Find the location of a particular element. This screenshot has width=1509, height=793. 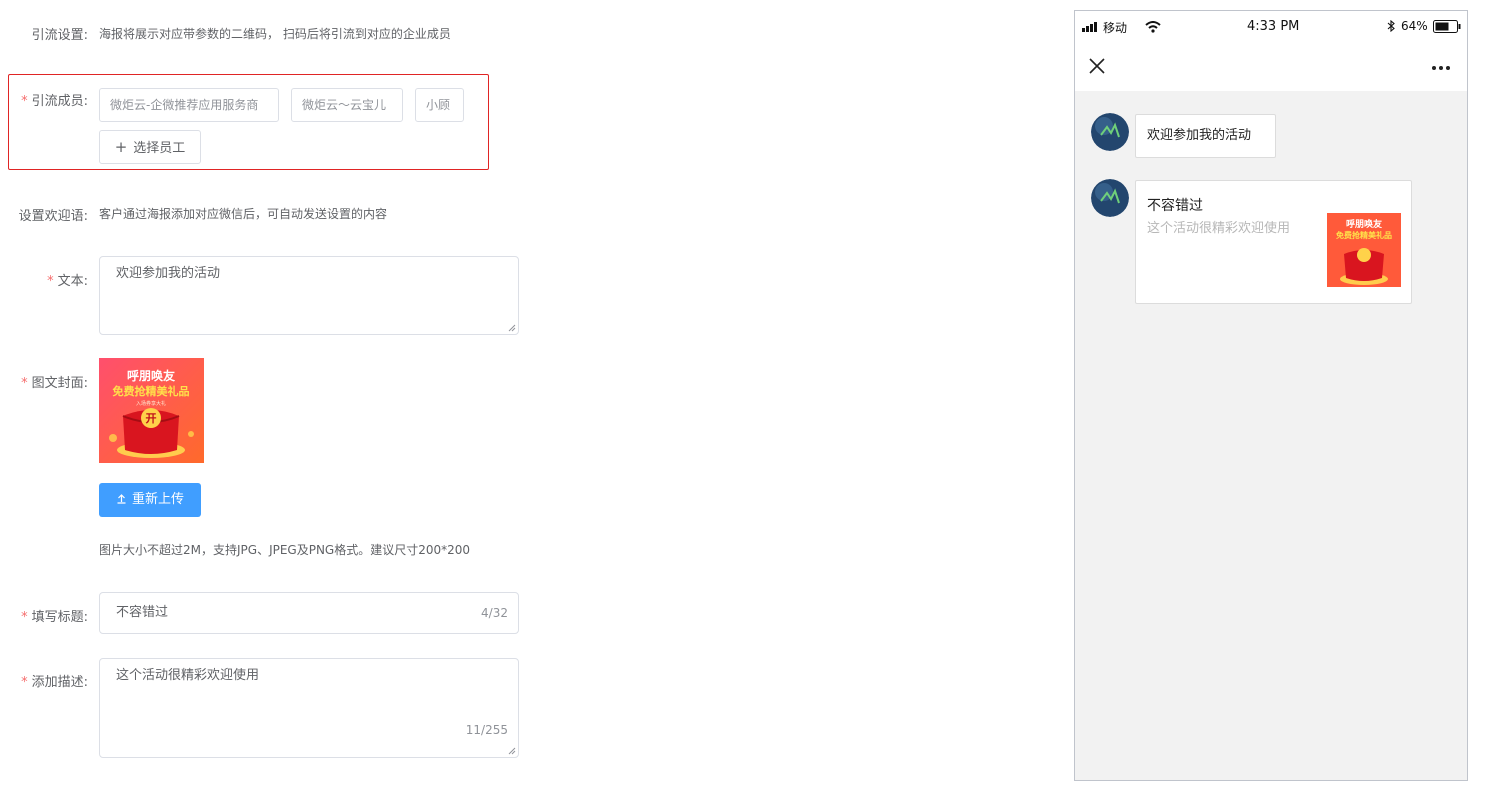

text-label: * 文本: is located at coordinates (44, 279).